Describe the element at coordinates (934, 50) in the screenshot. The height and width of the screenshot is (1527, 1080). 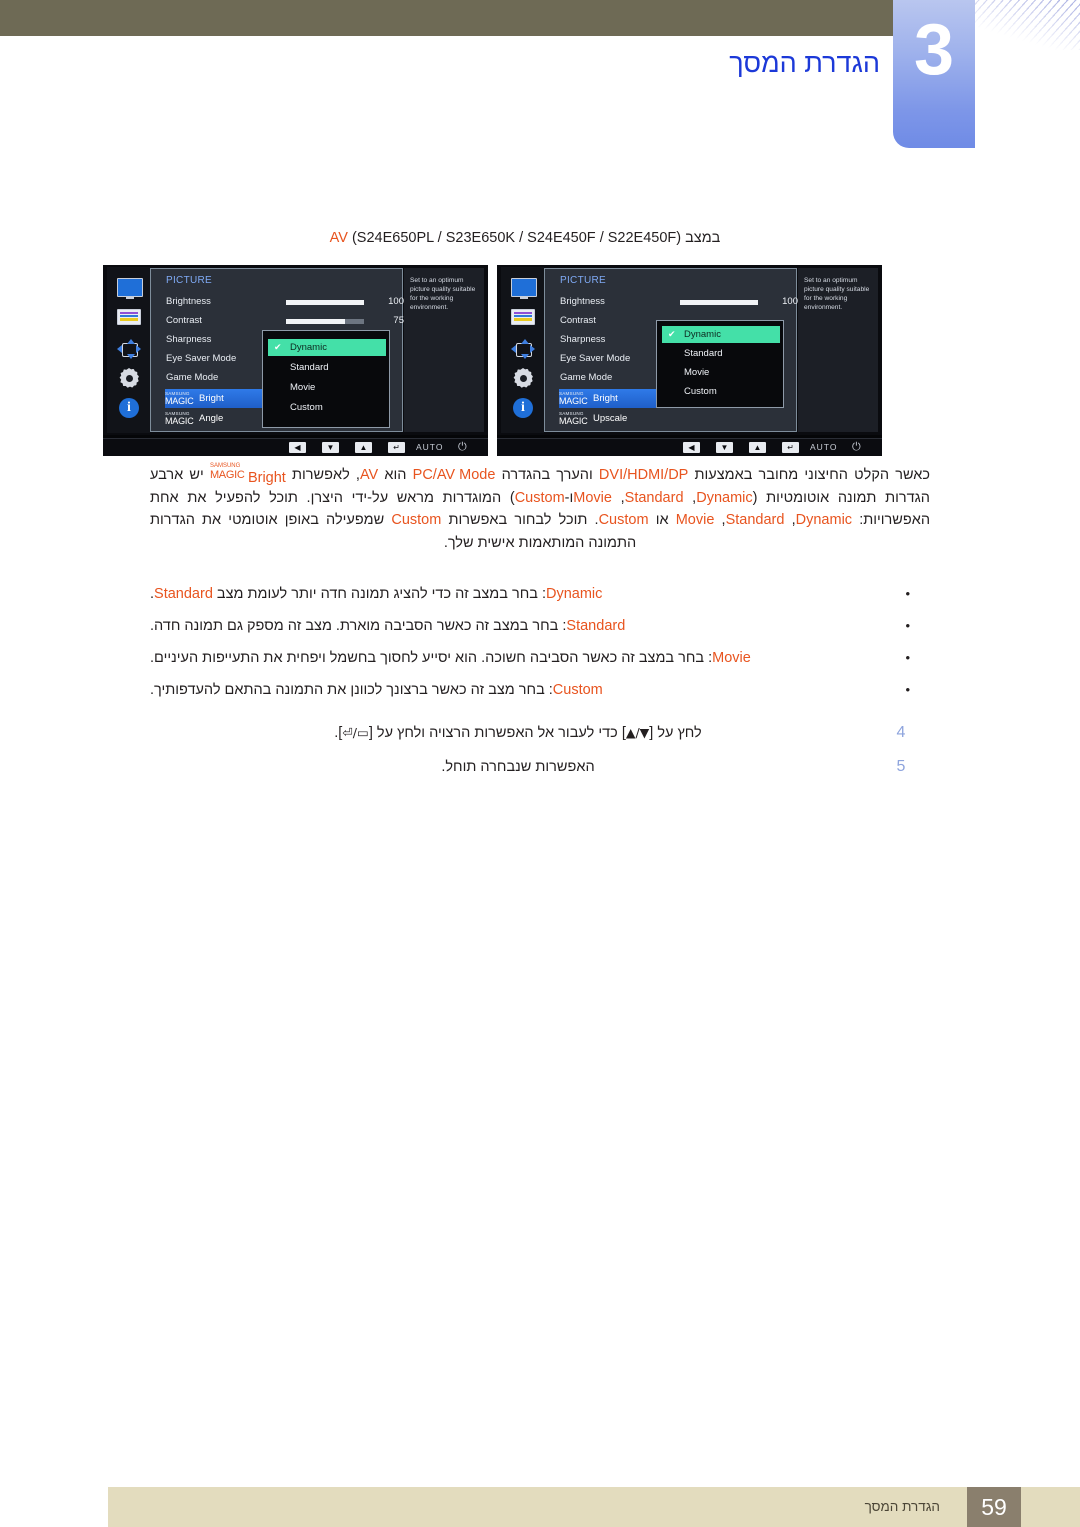
I see `chapter-number: 3` at that location.